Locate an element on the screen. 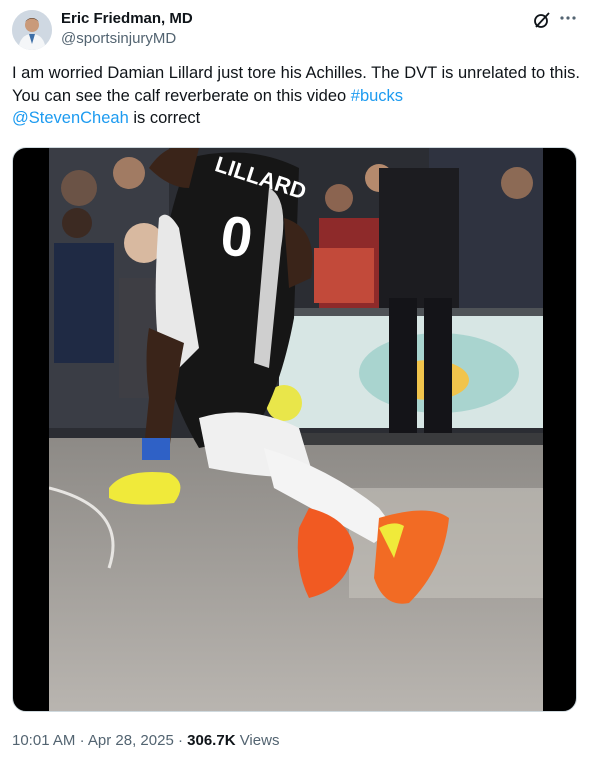  download-icon is located at coordinates (558, 167).